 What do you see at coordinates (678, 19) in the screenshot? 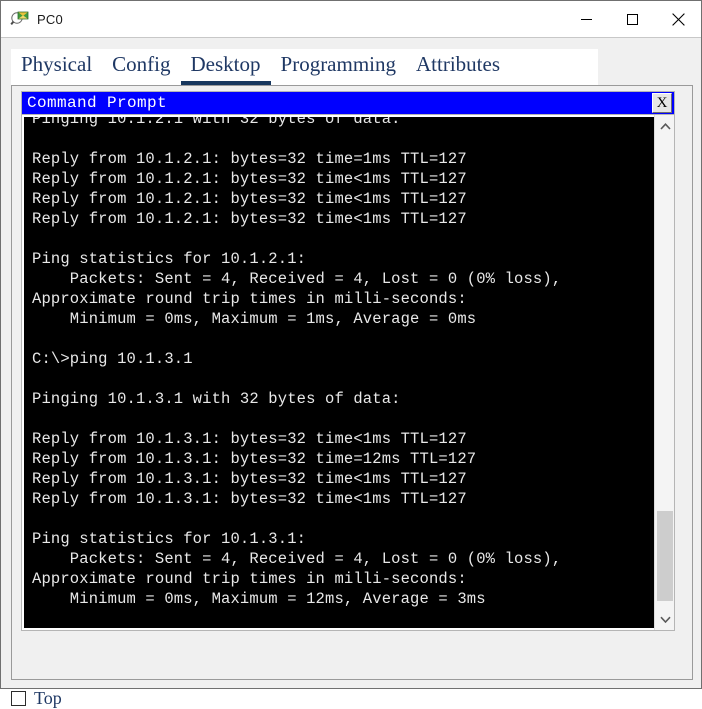
I see `close-icon` at bounding box center [678, 19].